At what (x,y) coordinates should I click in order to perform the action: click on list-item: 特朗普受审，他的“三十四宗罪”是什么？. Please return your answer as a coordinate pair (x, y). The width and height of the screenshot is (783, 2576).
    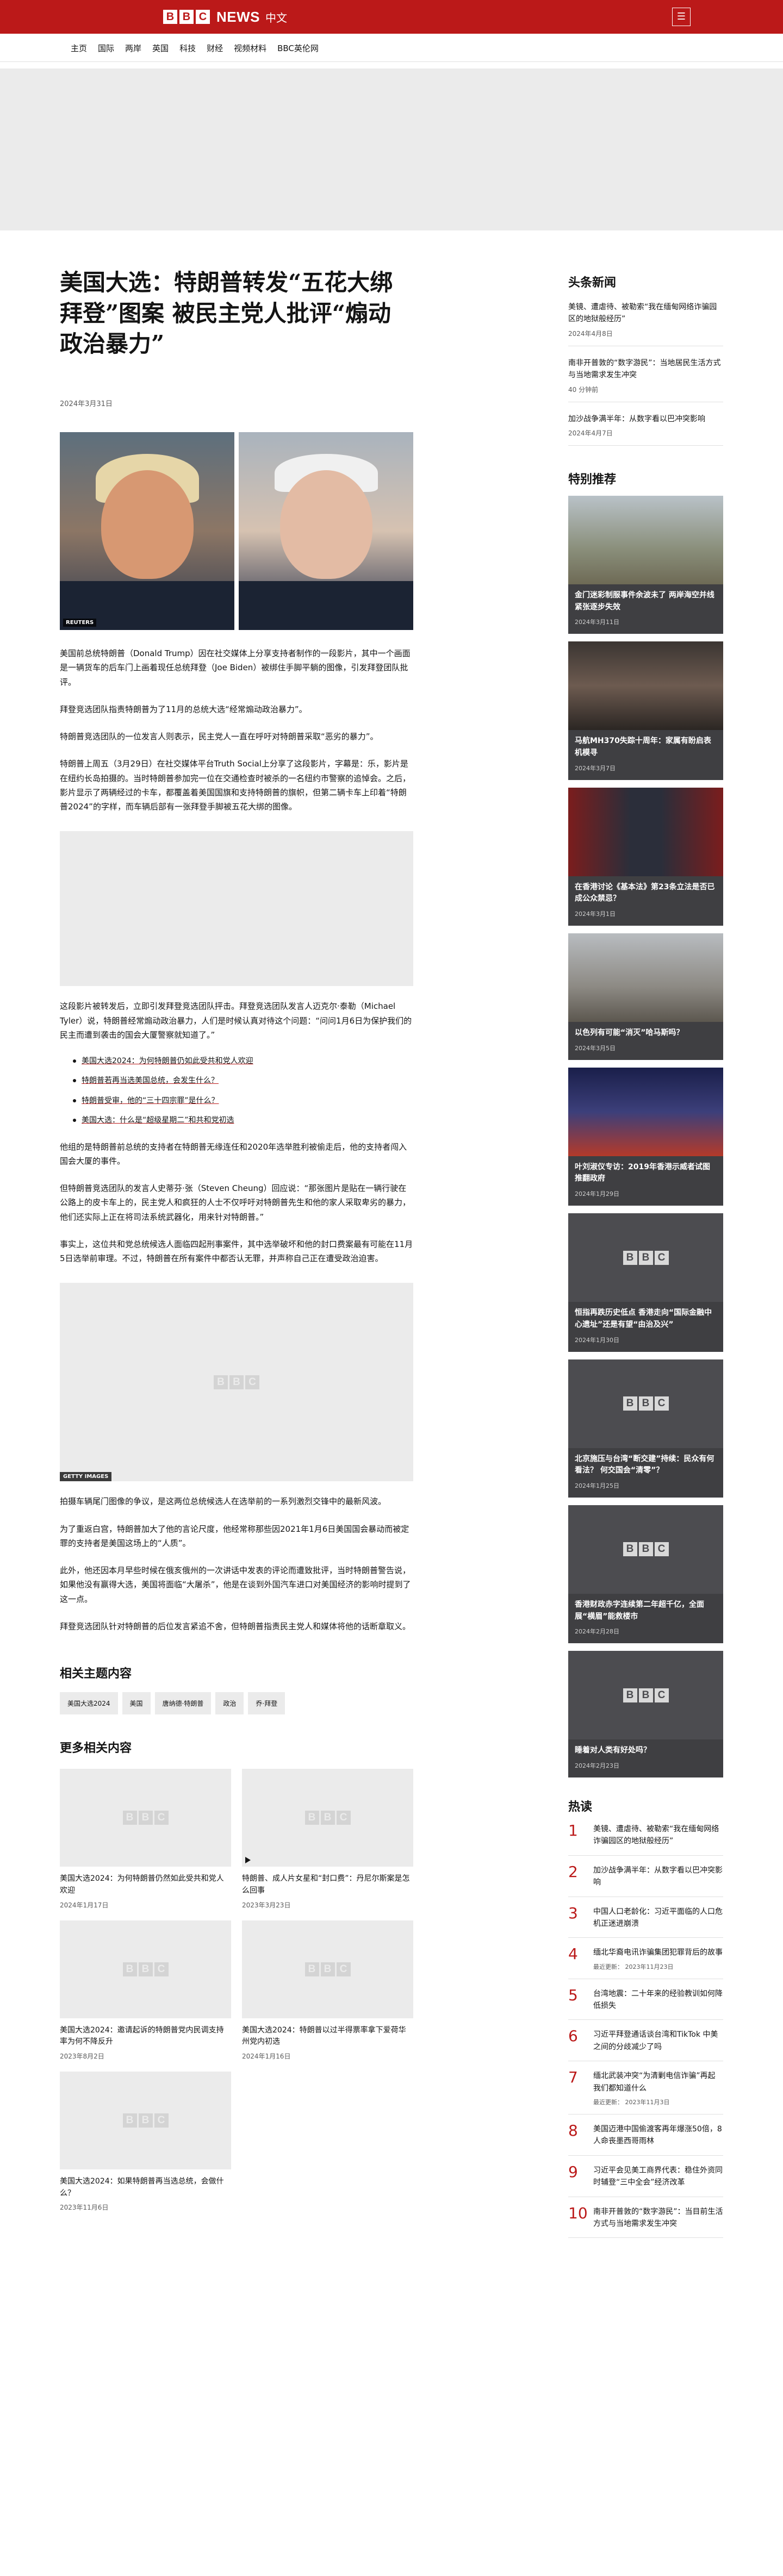
    Looking at the image, I should click on (243, 1101).